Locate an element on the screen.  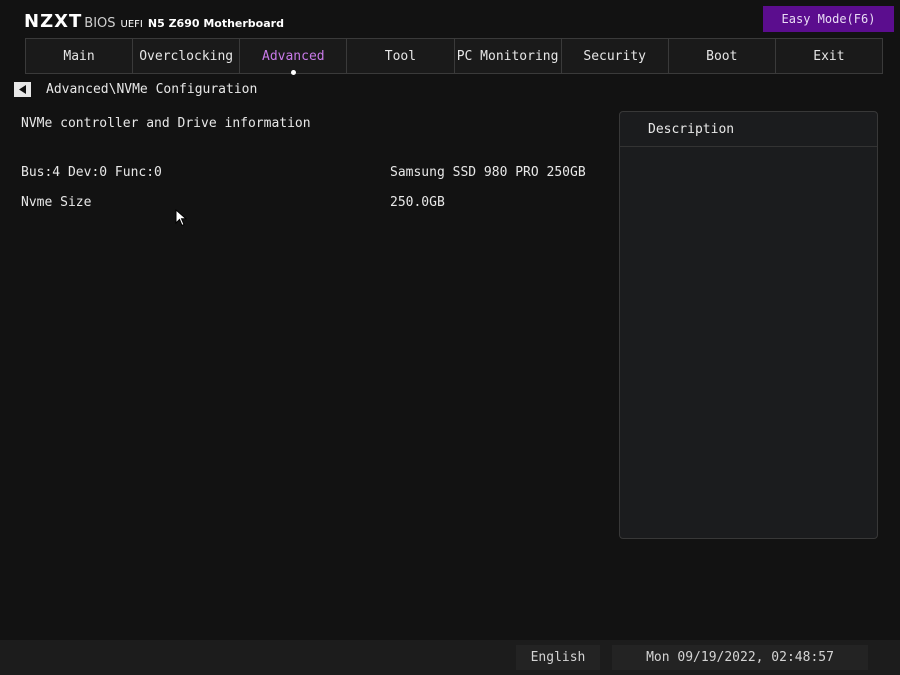
triangle-left-icon is located at coordinates (22, 89).